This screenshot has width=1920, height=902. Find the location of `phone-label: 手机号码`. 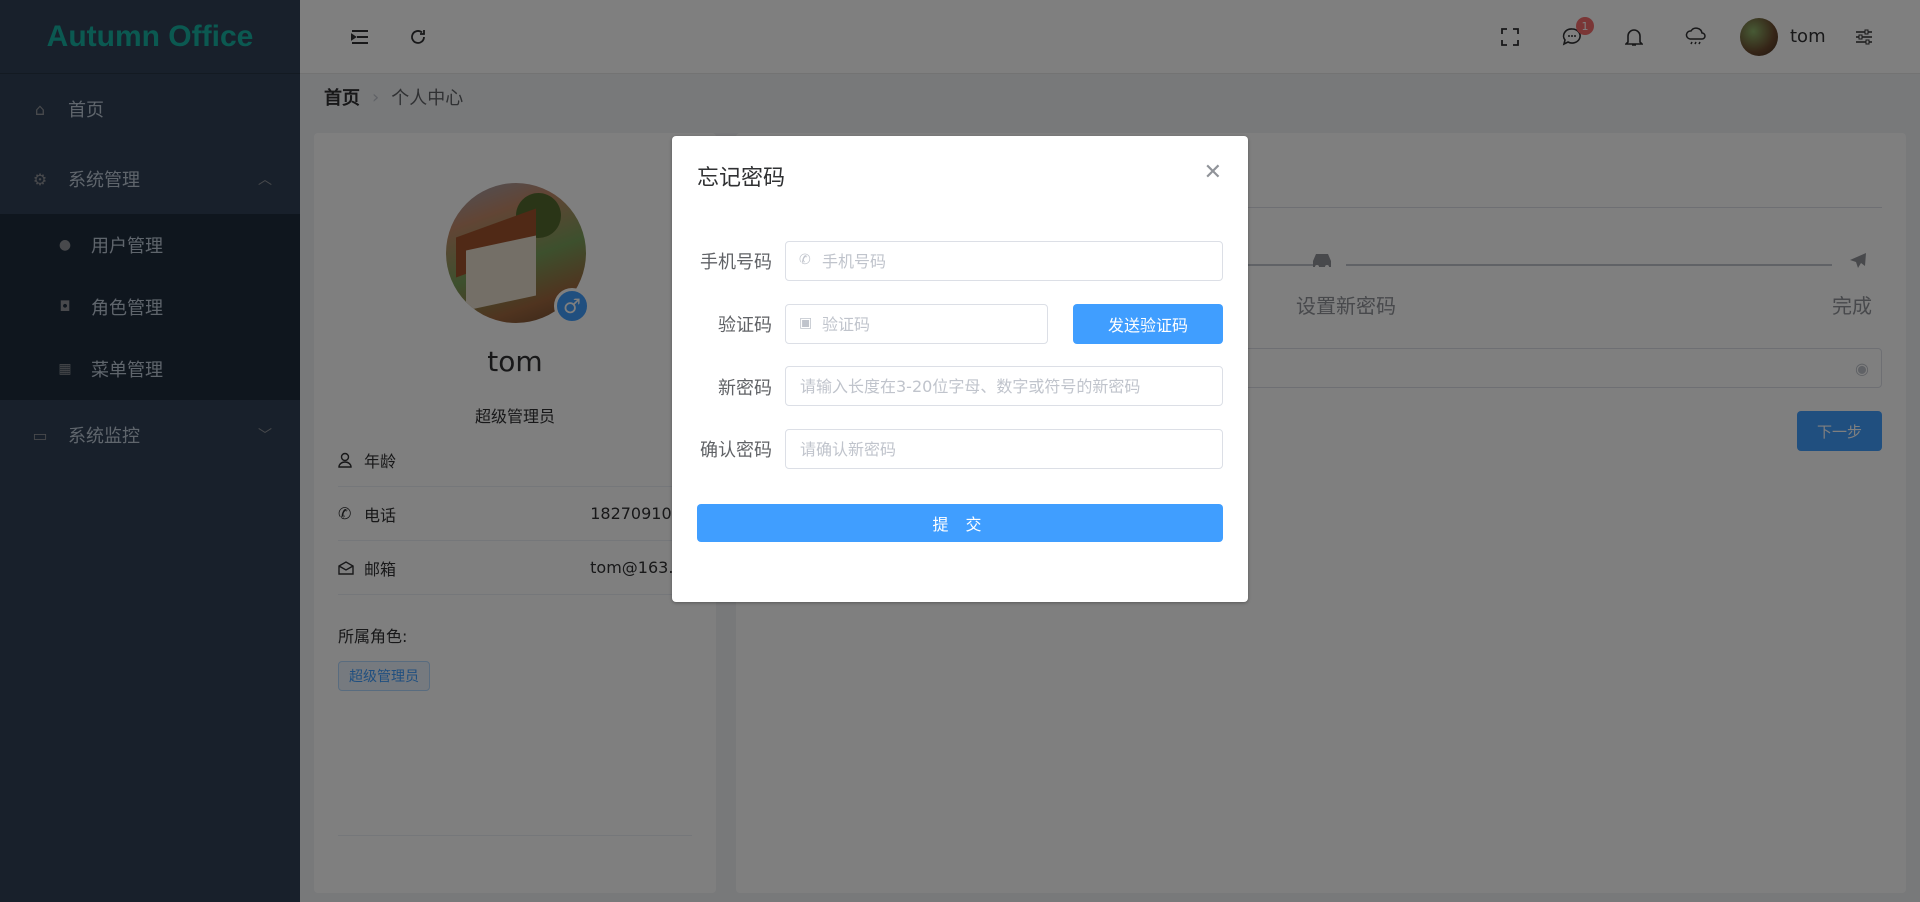

phone-label: 手机号码 is located at coordinates (736, 262).